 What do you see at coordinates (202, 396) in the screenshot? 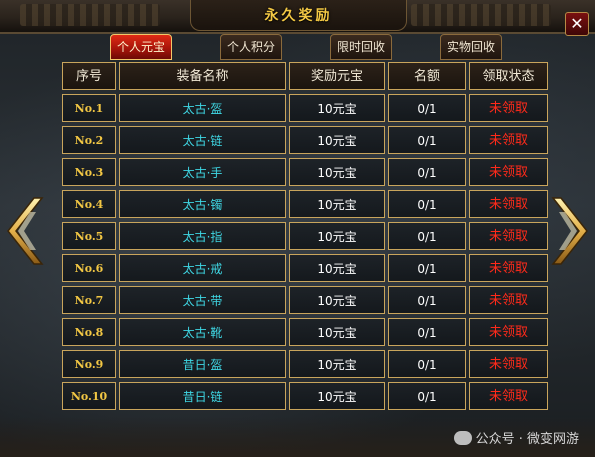
I see `row-item-name: 昔日·链` at bounding box center [202, 396].